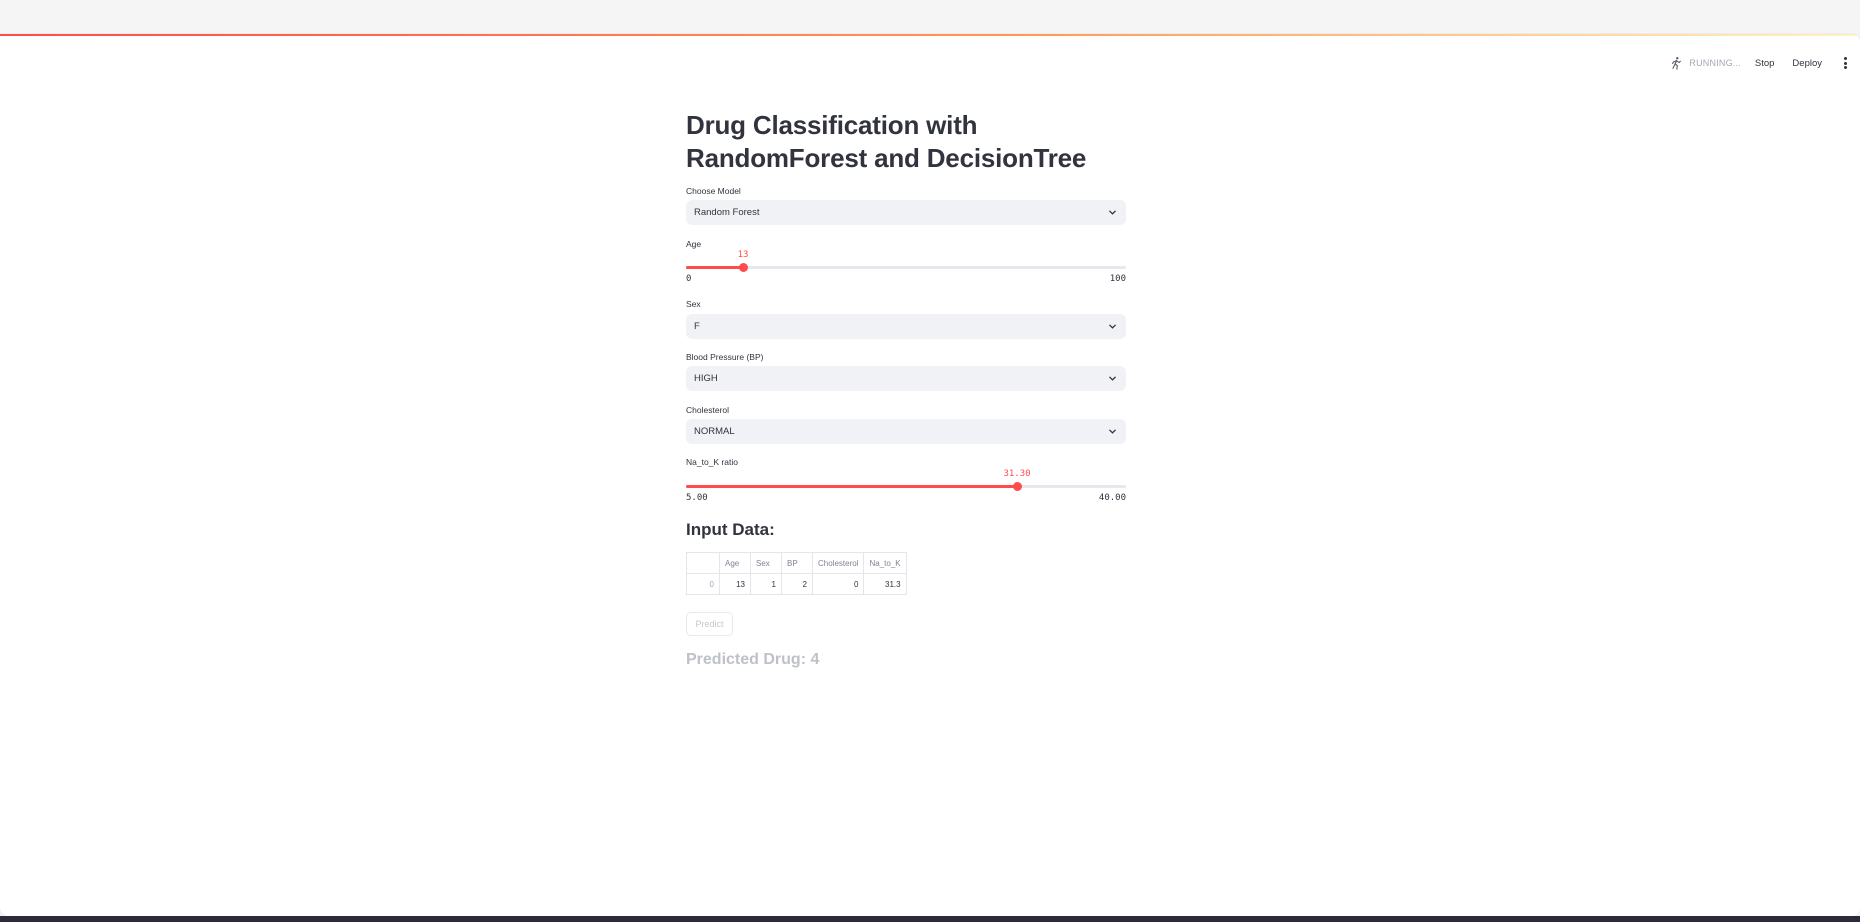 The height and width of the screenshot is (922, 1860). I want to click on kebab-menu-icon, so click(1845, 63).